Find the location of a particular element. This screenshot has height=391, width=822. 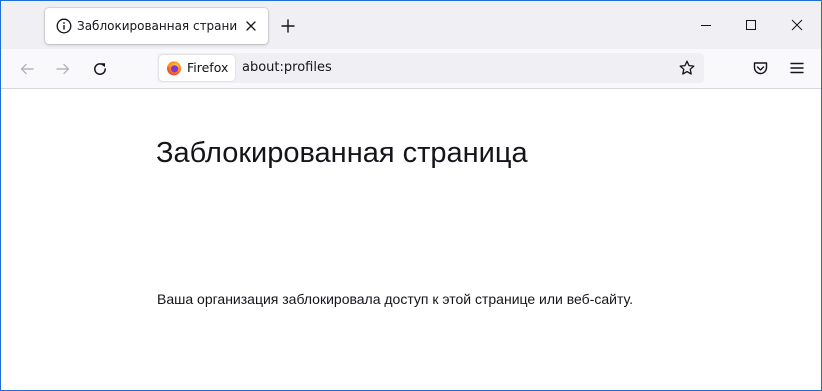

navigation-toolbar: Firefox about:profiles is located at coordinates (411, 69).